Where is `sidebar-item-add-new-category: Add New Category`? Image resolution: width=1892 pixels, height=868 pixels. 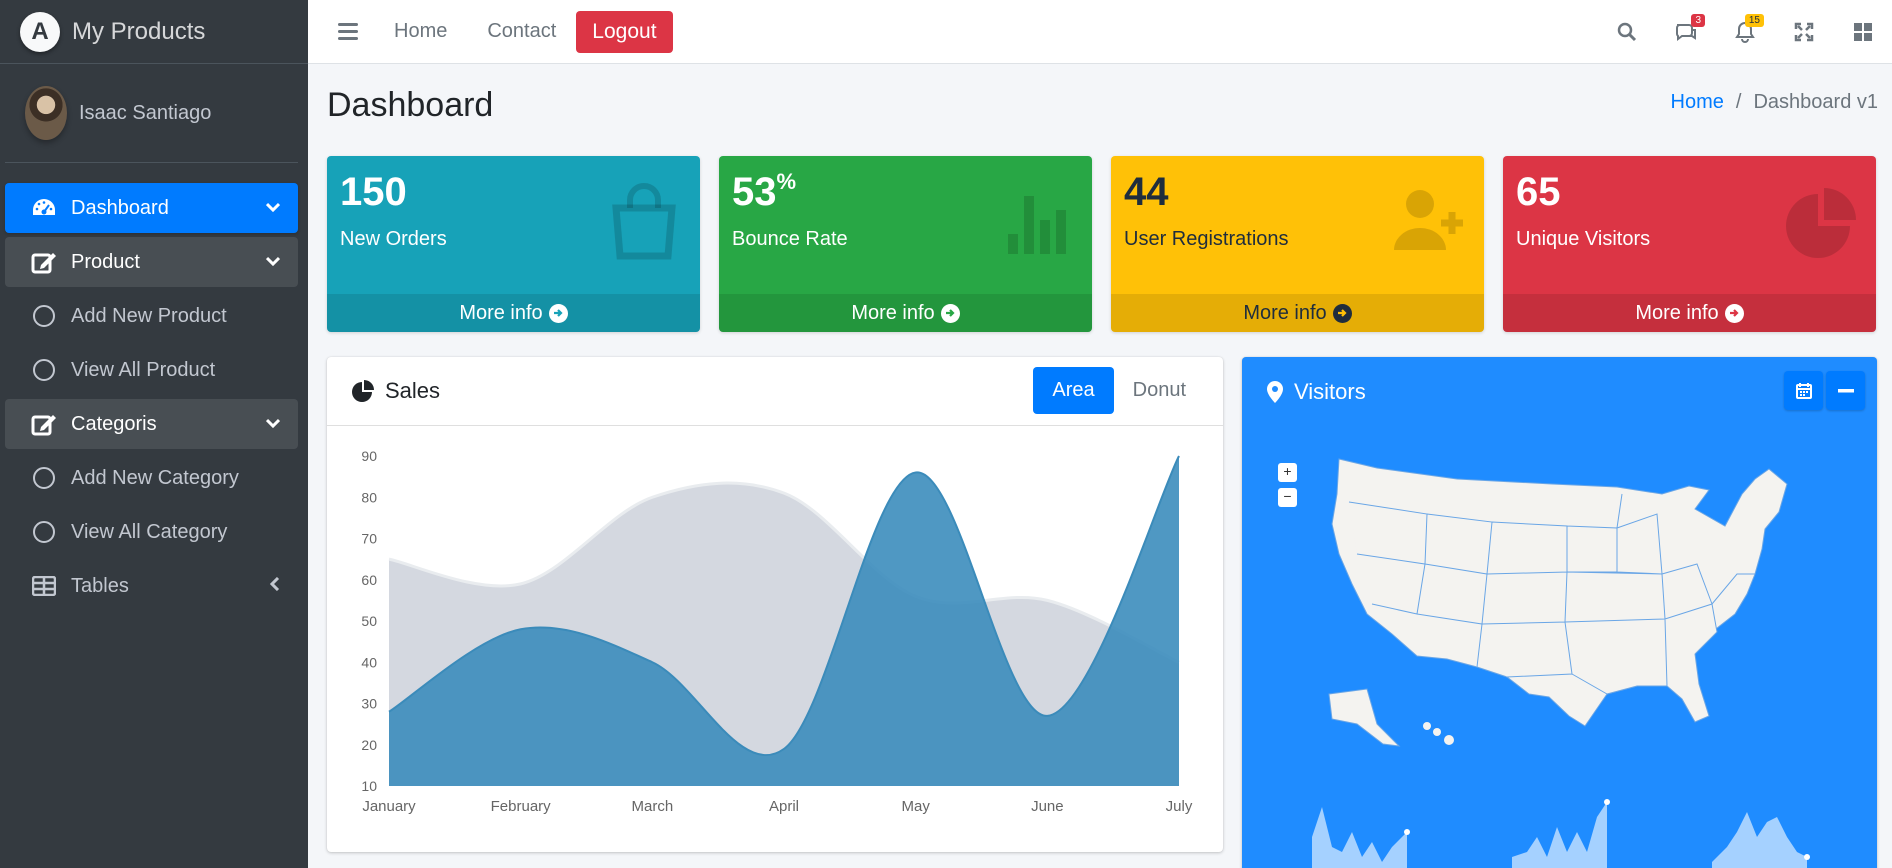
sidebar-item-add-new-category: Add New Category is located at coordinates (151, 478).